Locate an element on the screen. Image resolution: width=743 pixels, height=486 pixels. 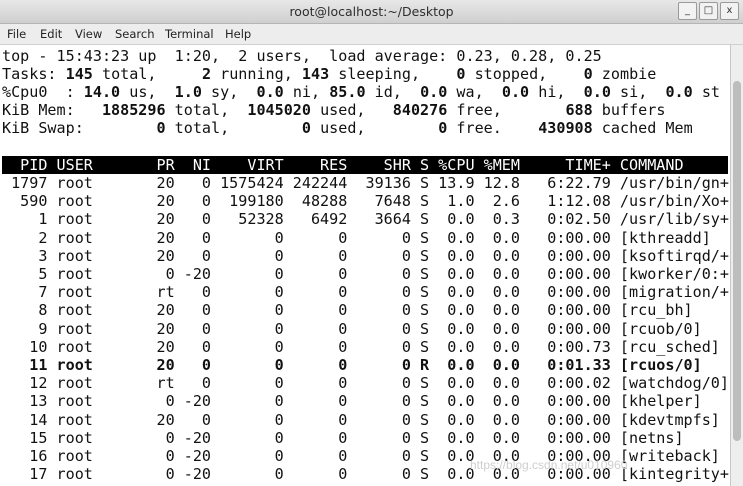
summary-value: 840276 is located at coordinates (411, 110).